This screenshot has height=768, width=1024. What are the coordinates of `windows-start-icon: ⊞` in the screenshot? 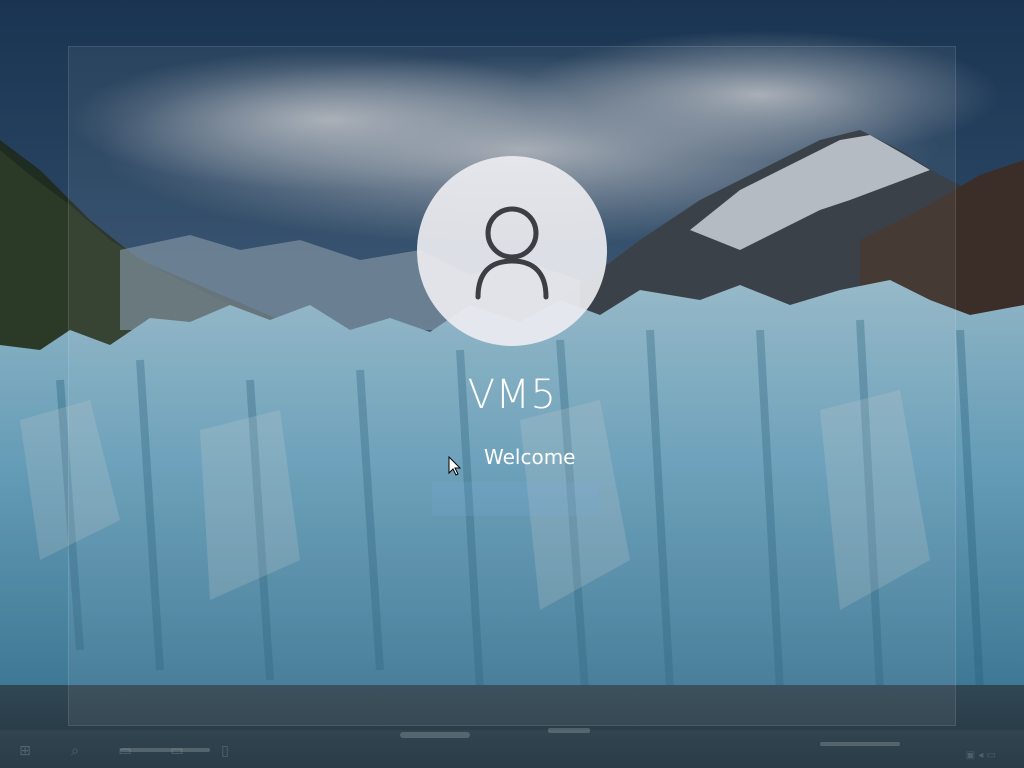 It's located at (25, 751).